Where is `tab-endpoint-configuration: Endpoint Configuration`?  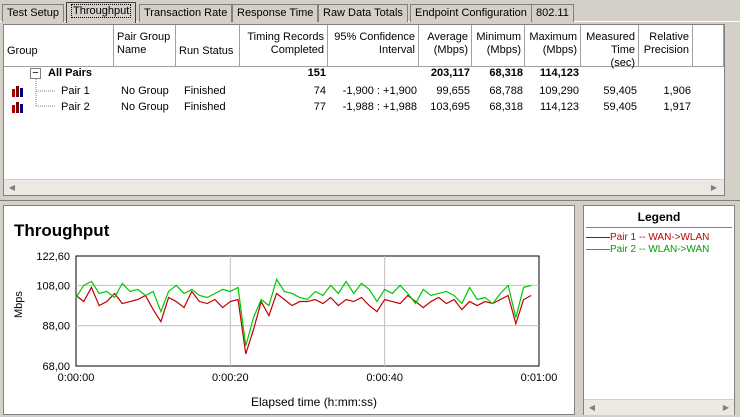
tab-endpoint-configuration: Endpoint Configuration is located at coordinates (471, 13).